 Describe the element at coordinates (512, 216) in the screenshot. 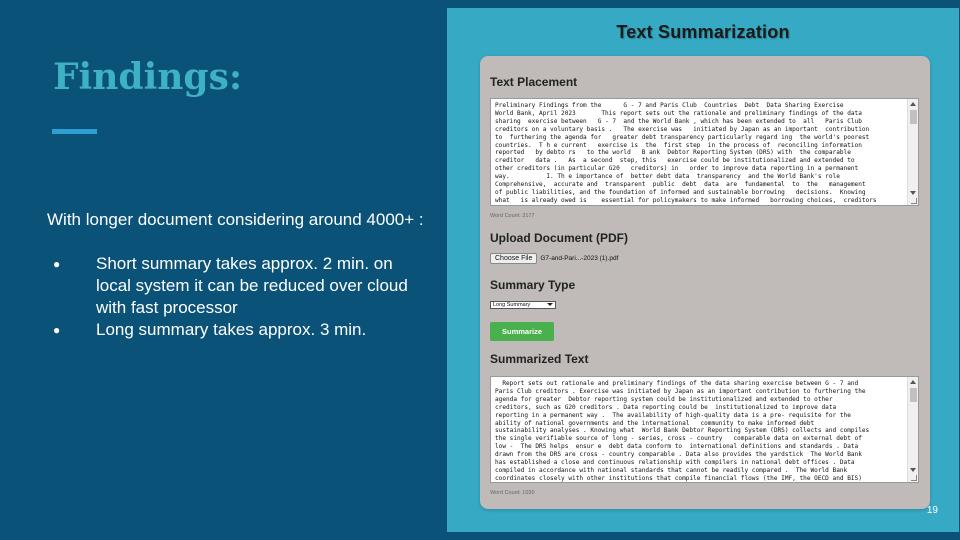

I see `text-placement-word-count: Word Count: 3177` at that location.